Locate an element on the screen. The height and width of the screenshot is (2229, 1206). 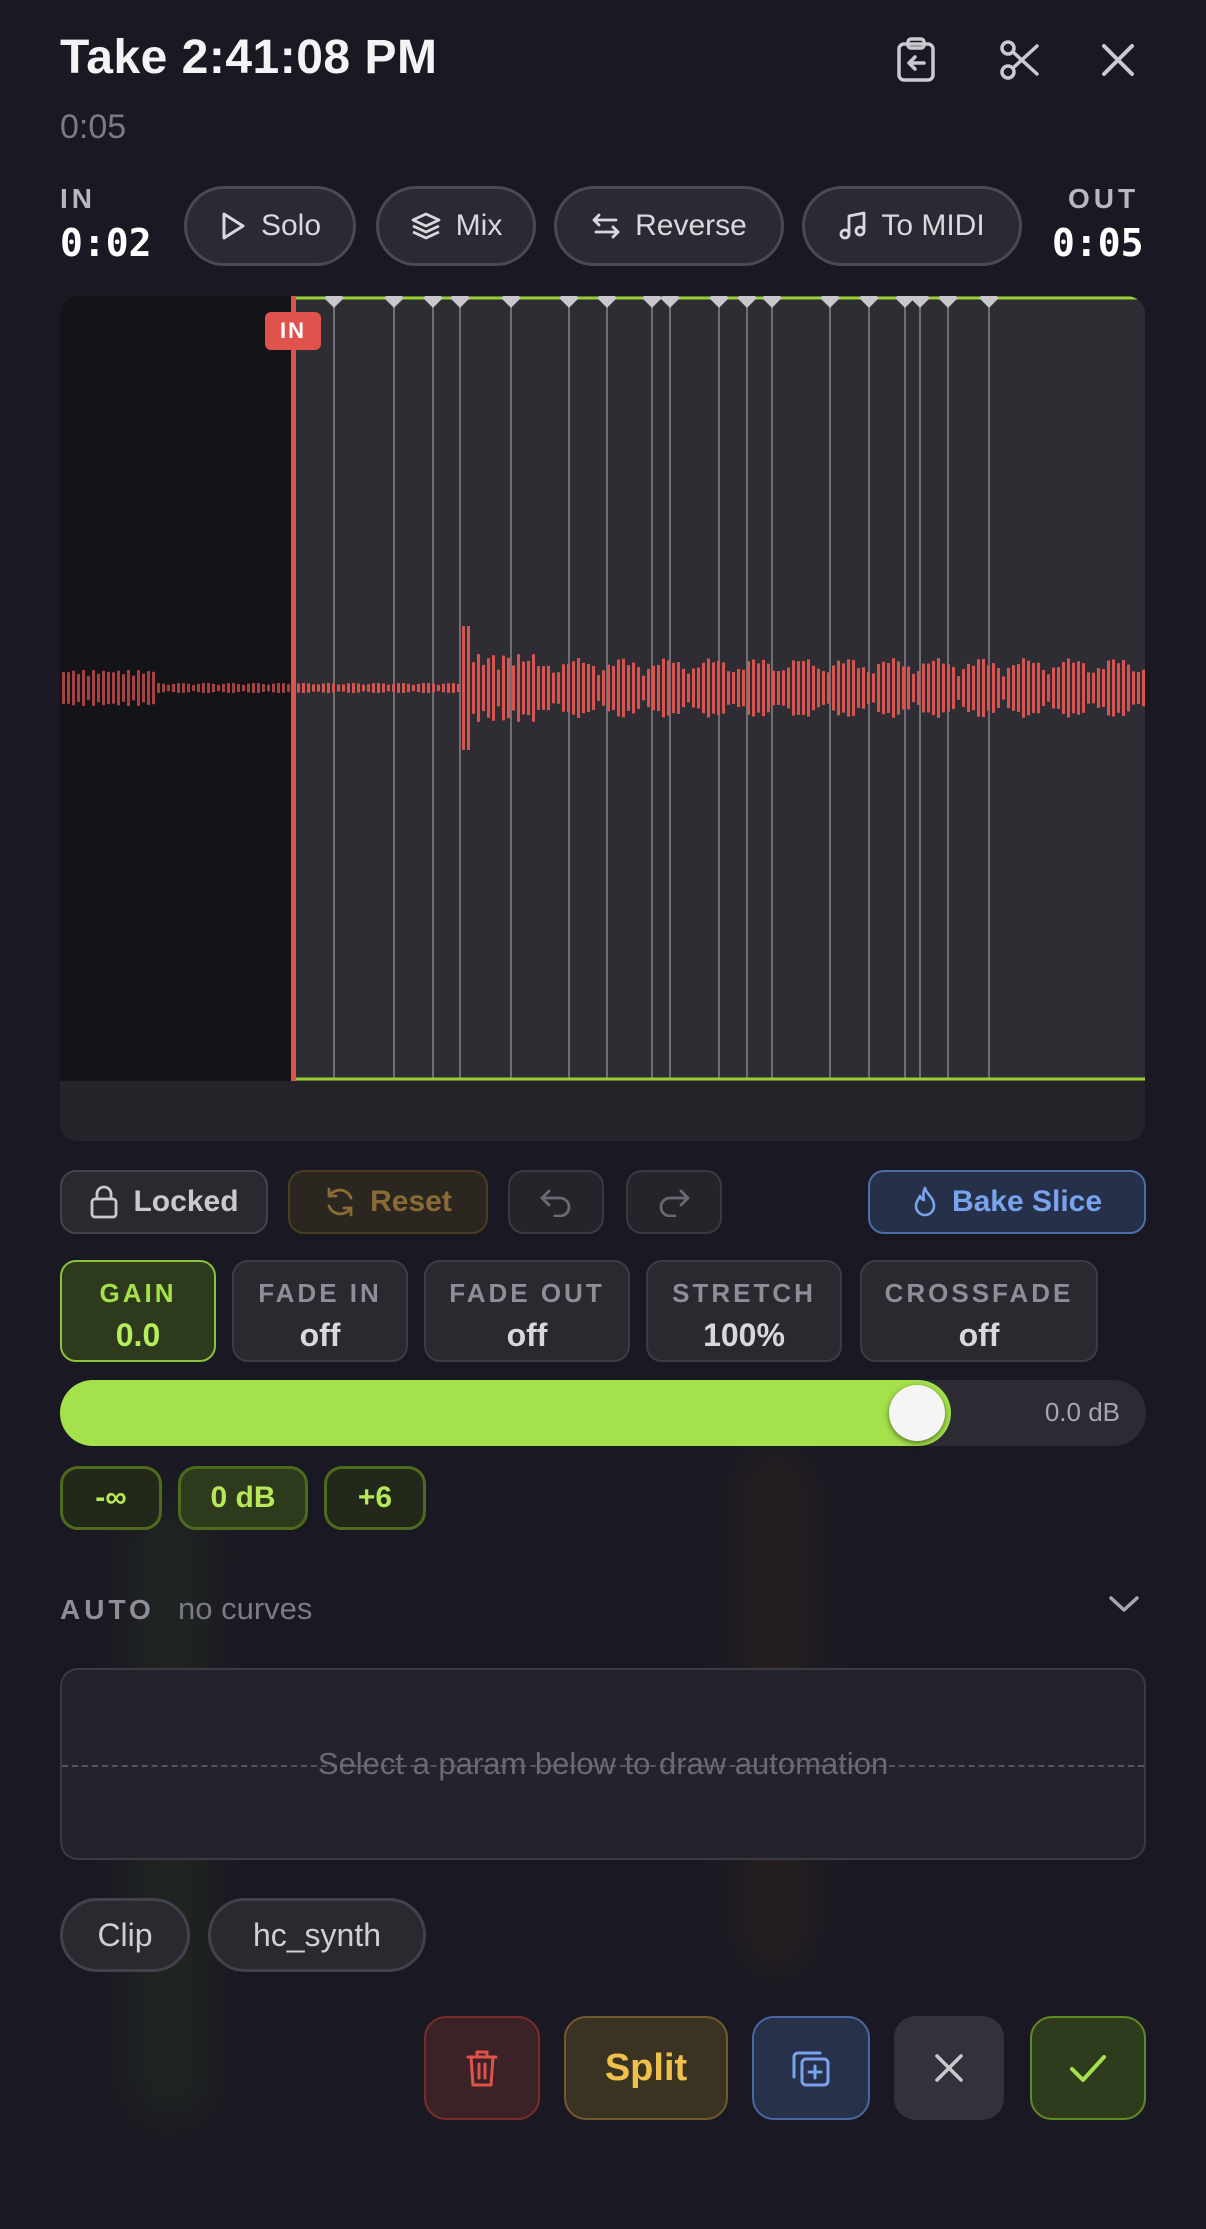
param-name: FADE OUT is located at coordinates (527, 1293).